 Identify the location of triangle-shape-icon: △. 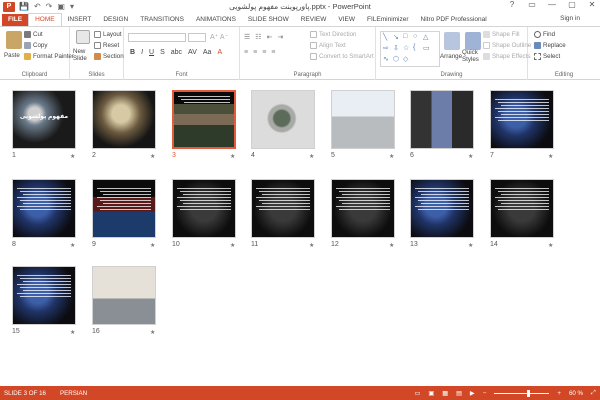
(425, 37).